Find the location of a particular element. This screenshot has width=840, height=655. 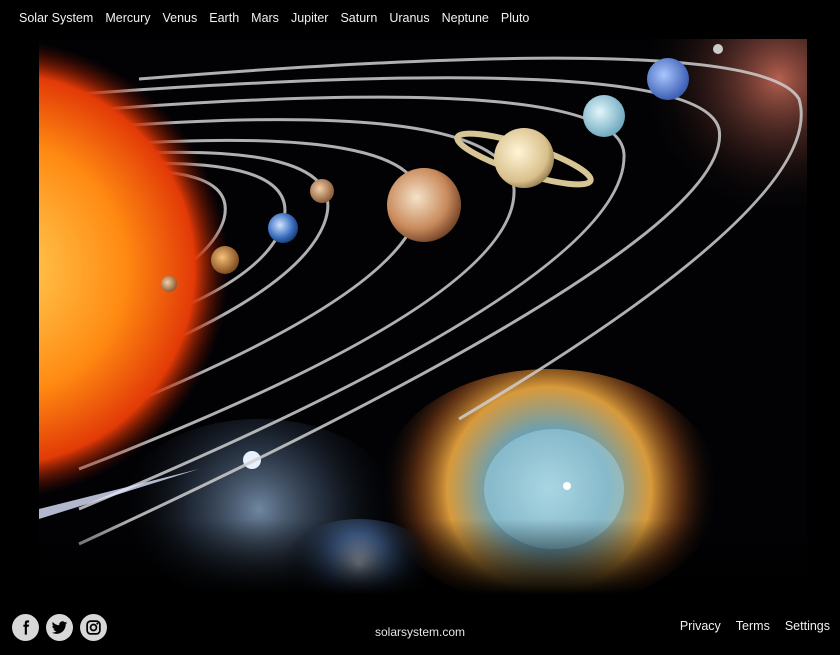

nav-item-neptune: Neptune is located at coordinates (465, 19).